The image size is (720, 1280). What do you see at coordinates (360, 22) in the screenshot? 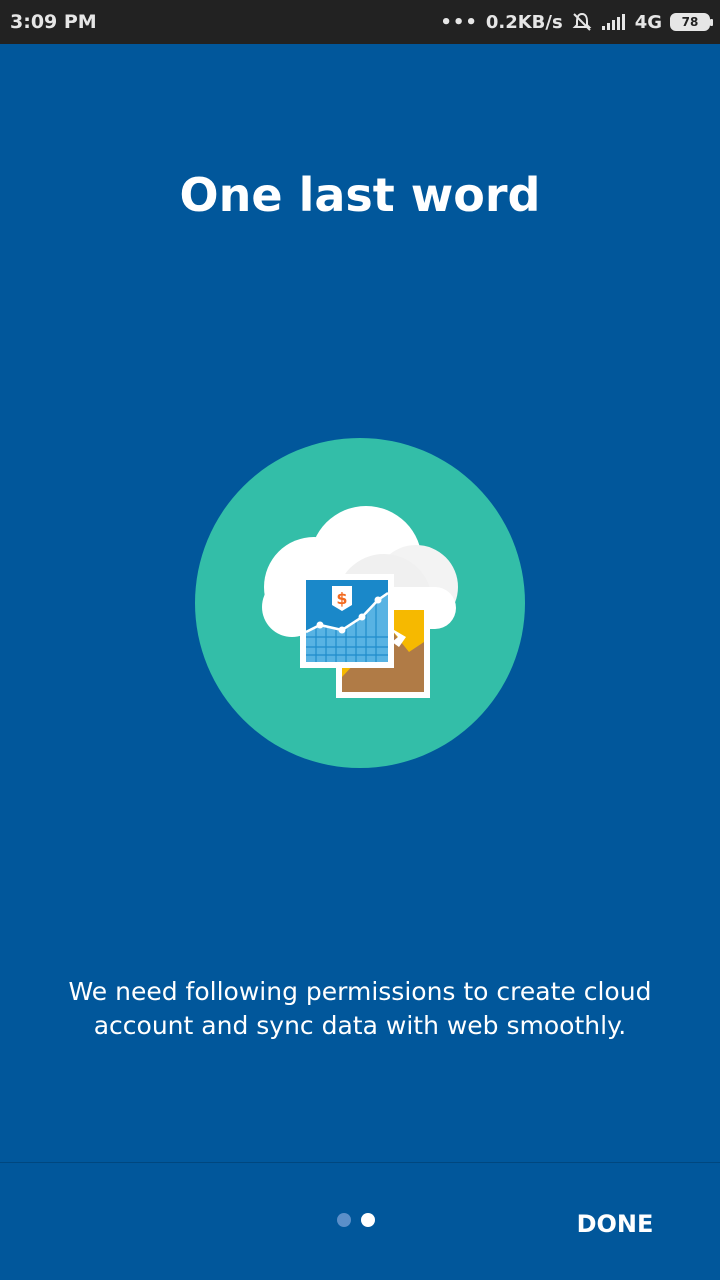
I see `status-bar: 3:09 PM ••• 0.2KB/s 4G 78` at bounding box center [360, 22].